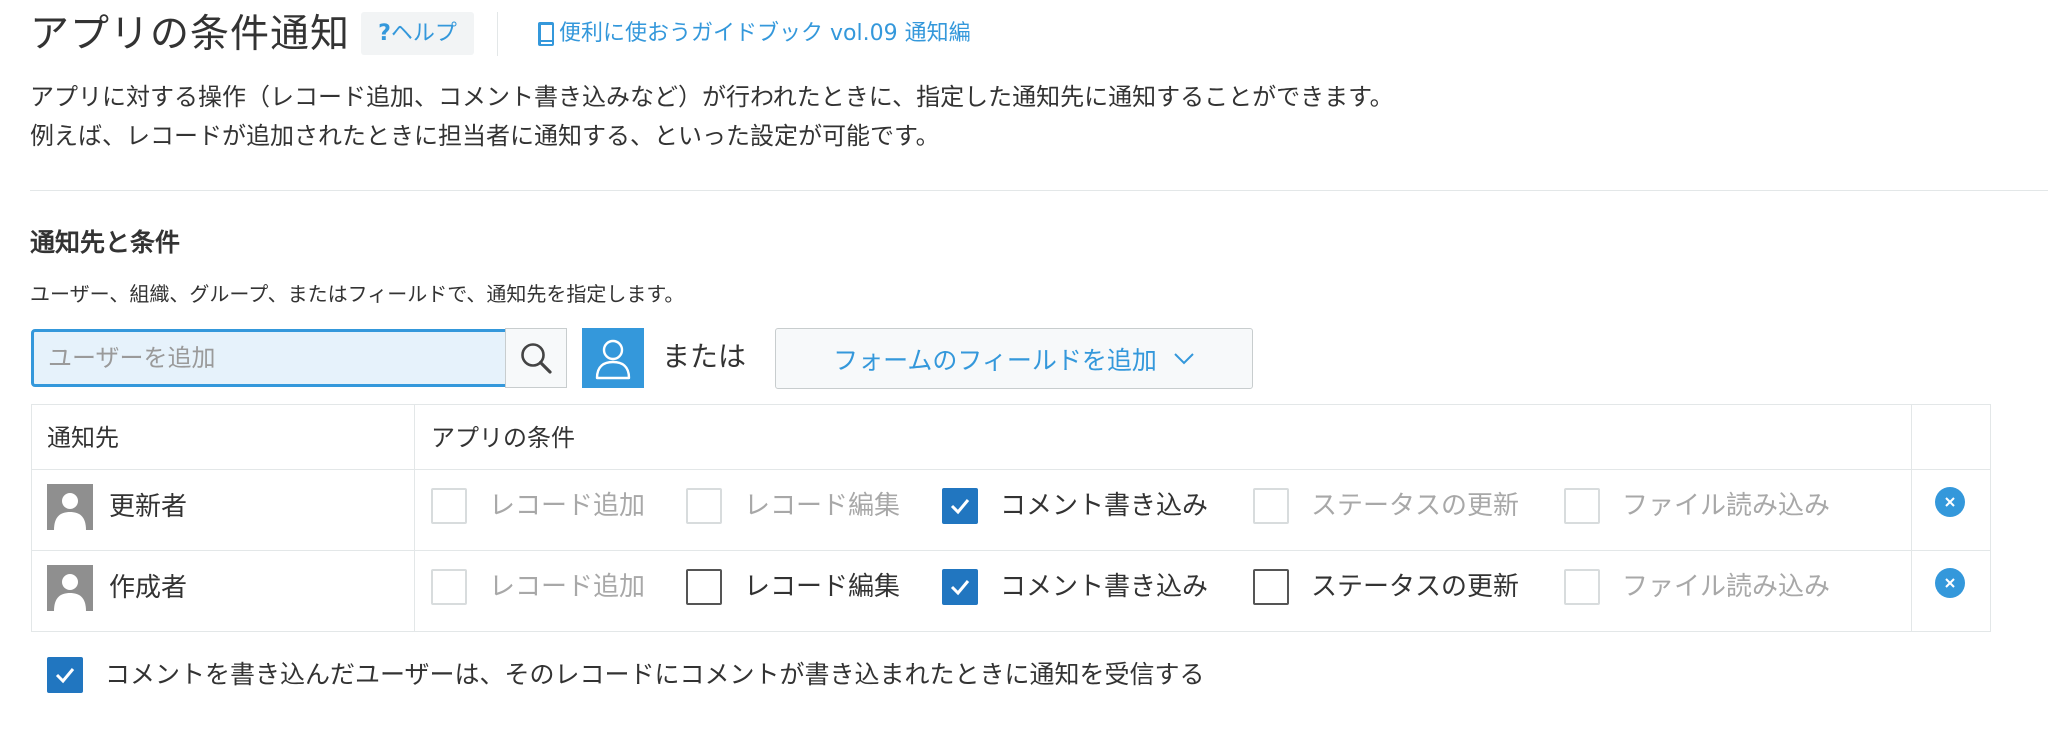 The width and height of the screenshot is (2048, 755). I want to click on search-icon, so click(536, 358).